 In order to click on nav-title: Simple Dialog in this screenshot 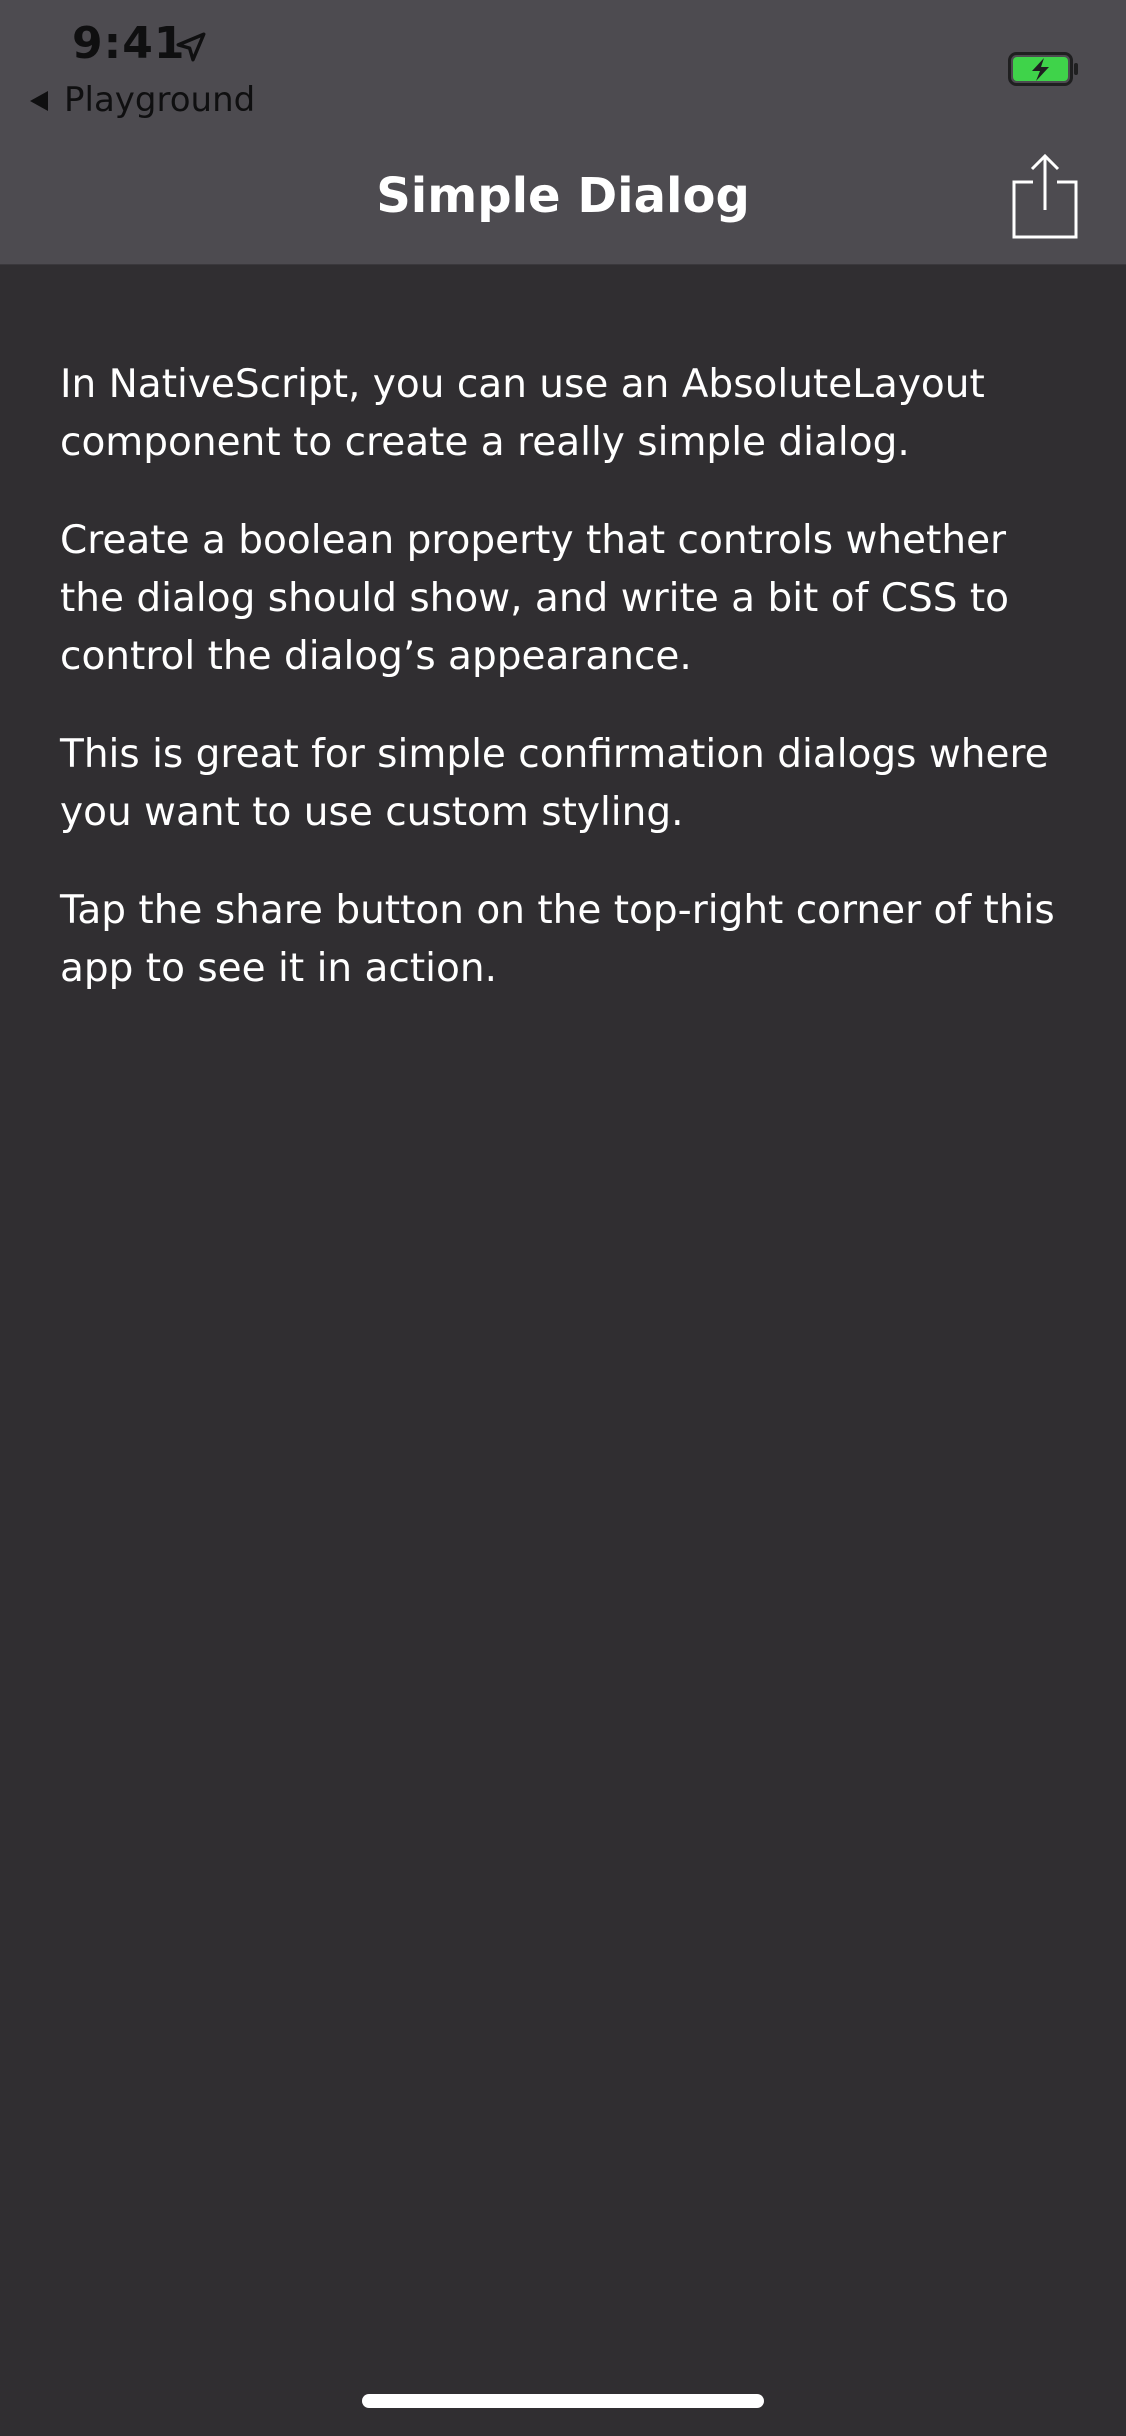, I will do `click(563, 196)`.